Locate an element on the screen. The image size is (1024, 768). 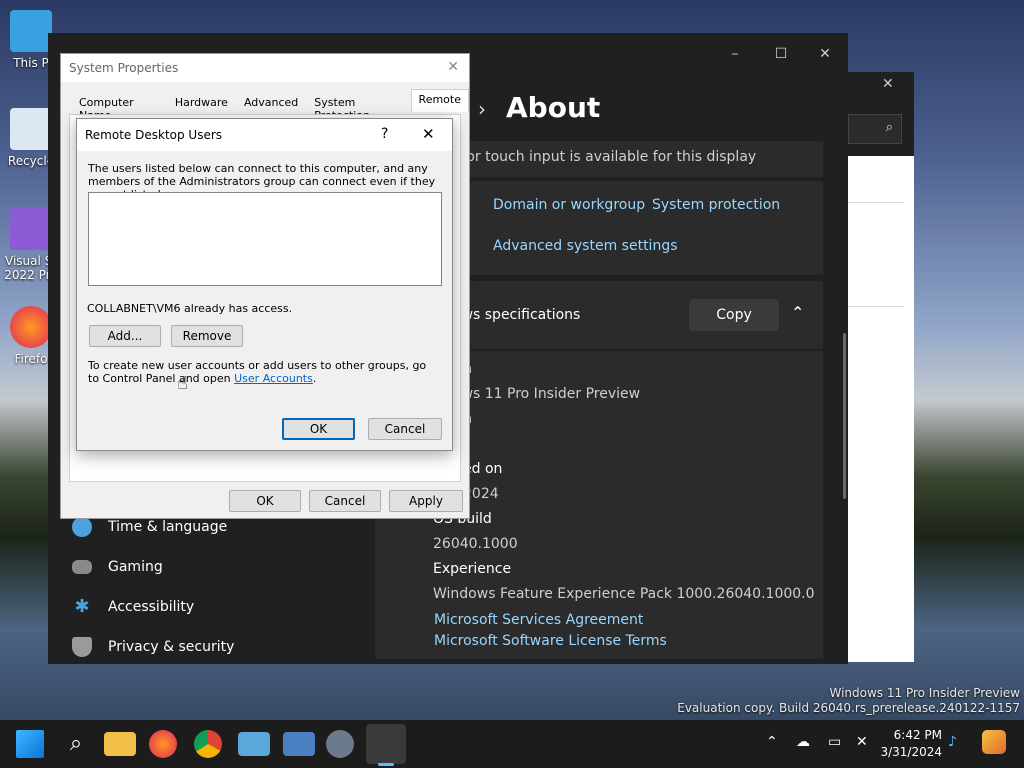
start-icon is located at coordinates (30, 744).